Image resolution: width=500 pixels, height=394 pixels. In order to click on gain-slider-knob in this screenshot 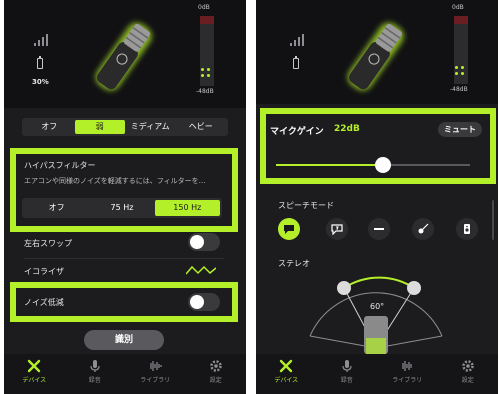, I will do `click(382, 165)`.